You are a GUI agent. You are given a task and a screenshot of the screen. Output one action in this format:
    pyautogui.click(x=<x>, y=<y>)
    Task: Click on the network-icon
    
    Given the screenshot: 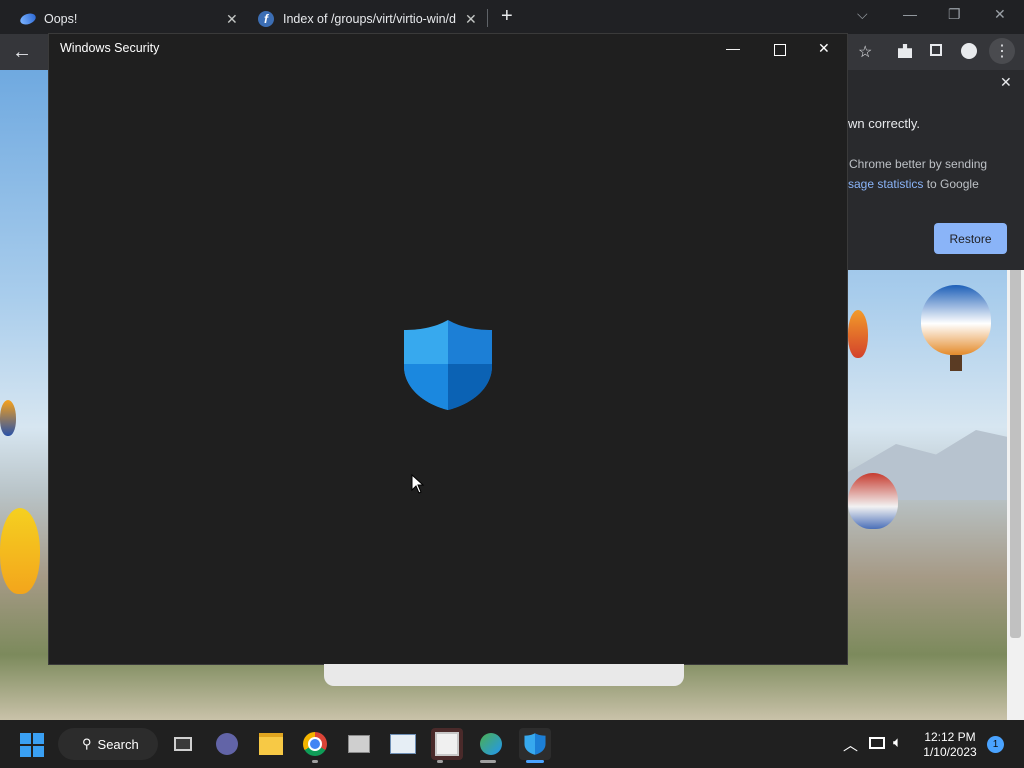 What is the action you would take?
    pyautogui.click(x=877, y=743)
    